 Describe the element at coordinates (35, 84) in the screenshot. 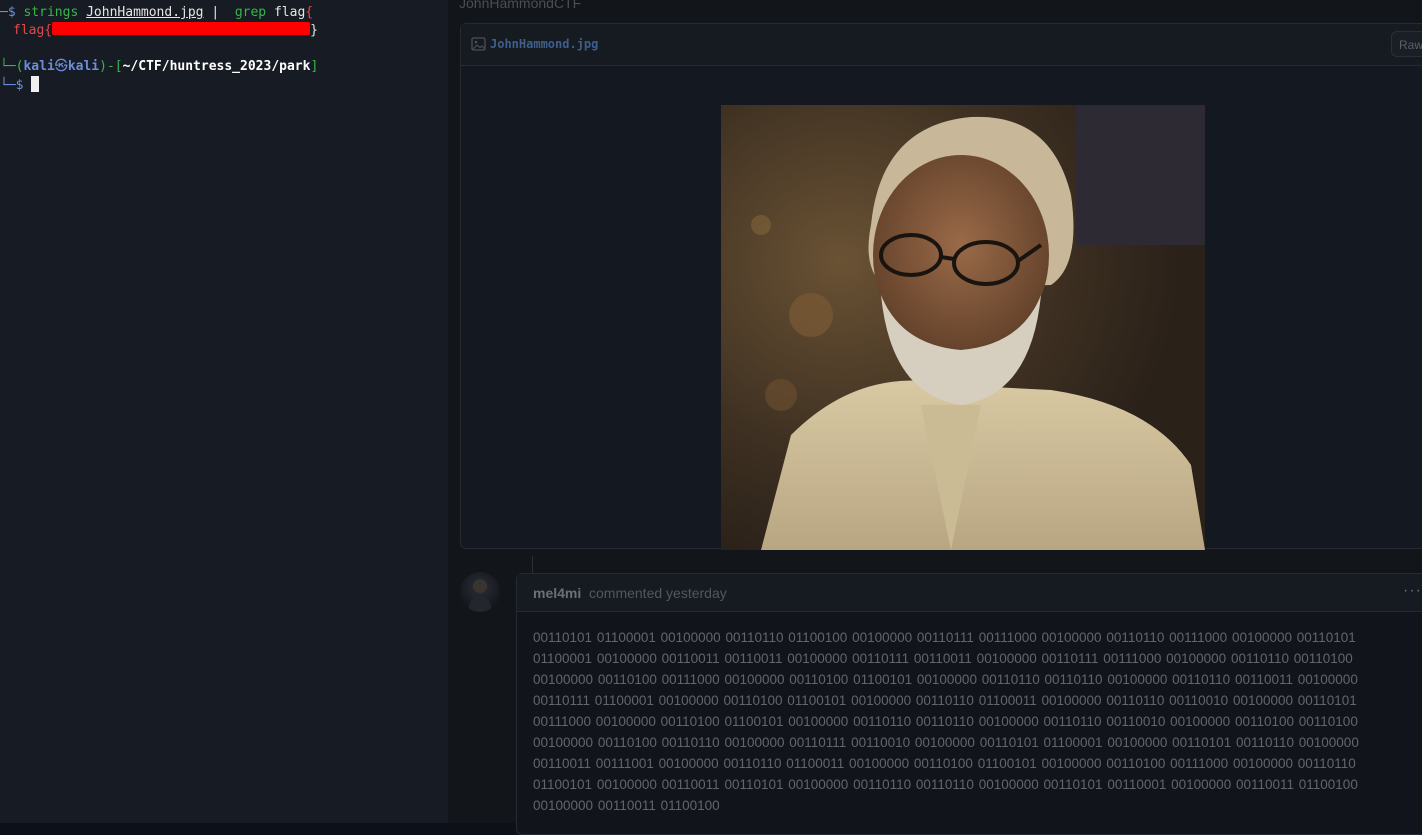

I see `terminal-cursor` at that location.